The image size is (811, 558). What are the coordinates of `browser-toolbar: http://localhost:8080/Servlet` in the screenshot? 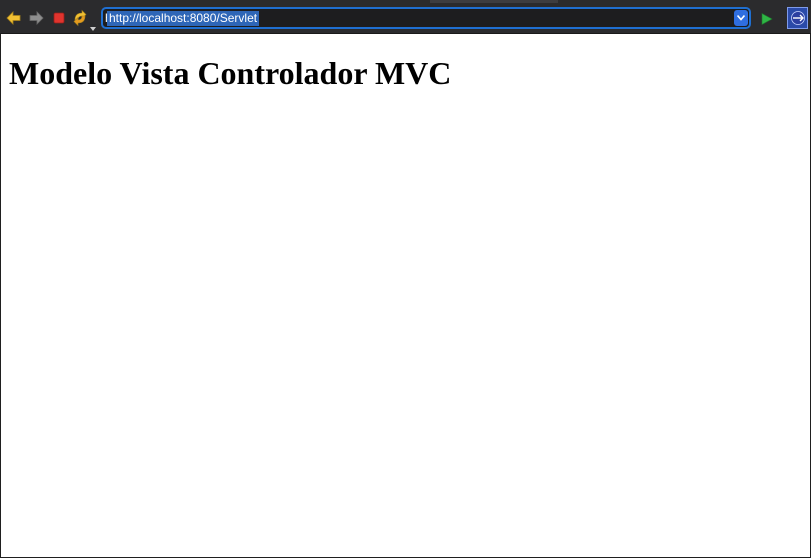 It's located at (405, 17).